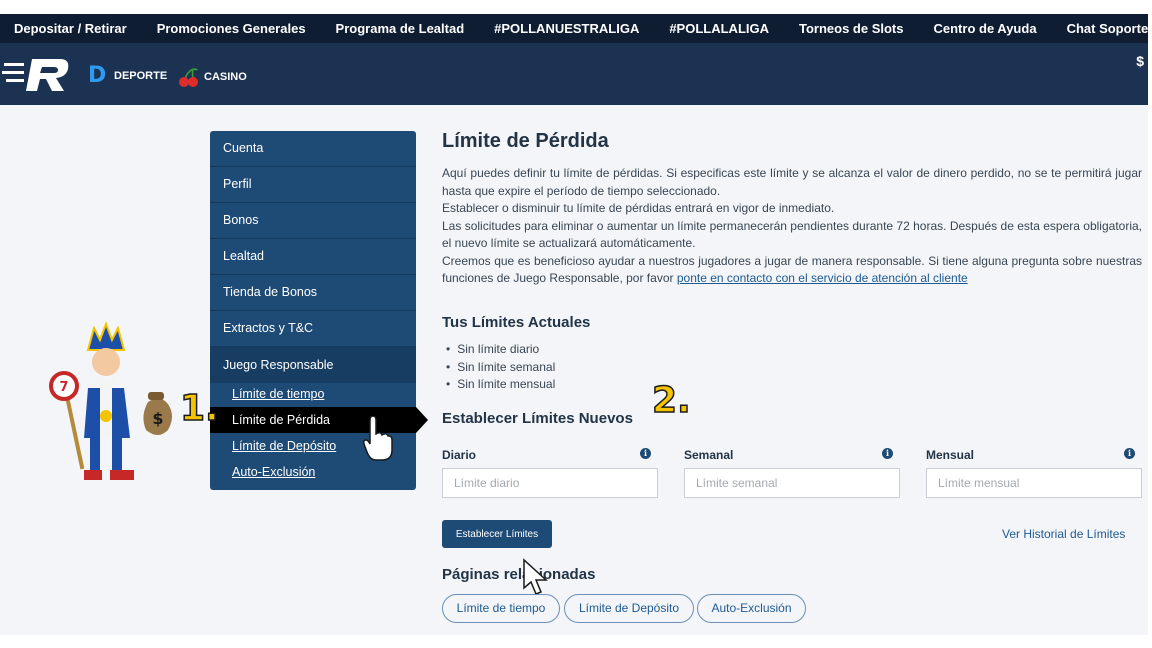  I want to click on nav-pollanuestraliga: #POLLANUESTRALIGA, so click(566, 28).